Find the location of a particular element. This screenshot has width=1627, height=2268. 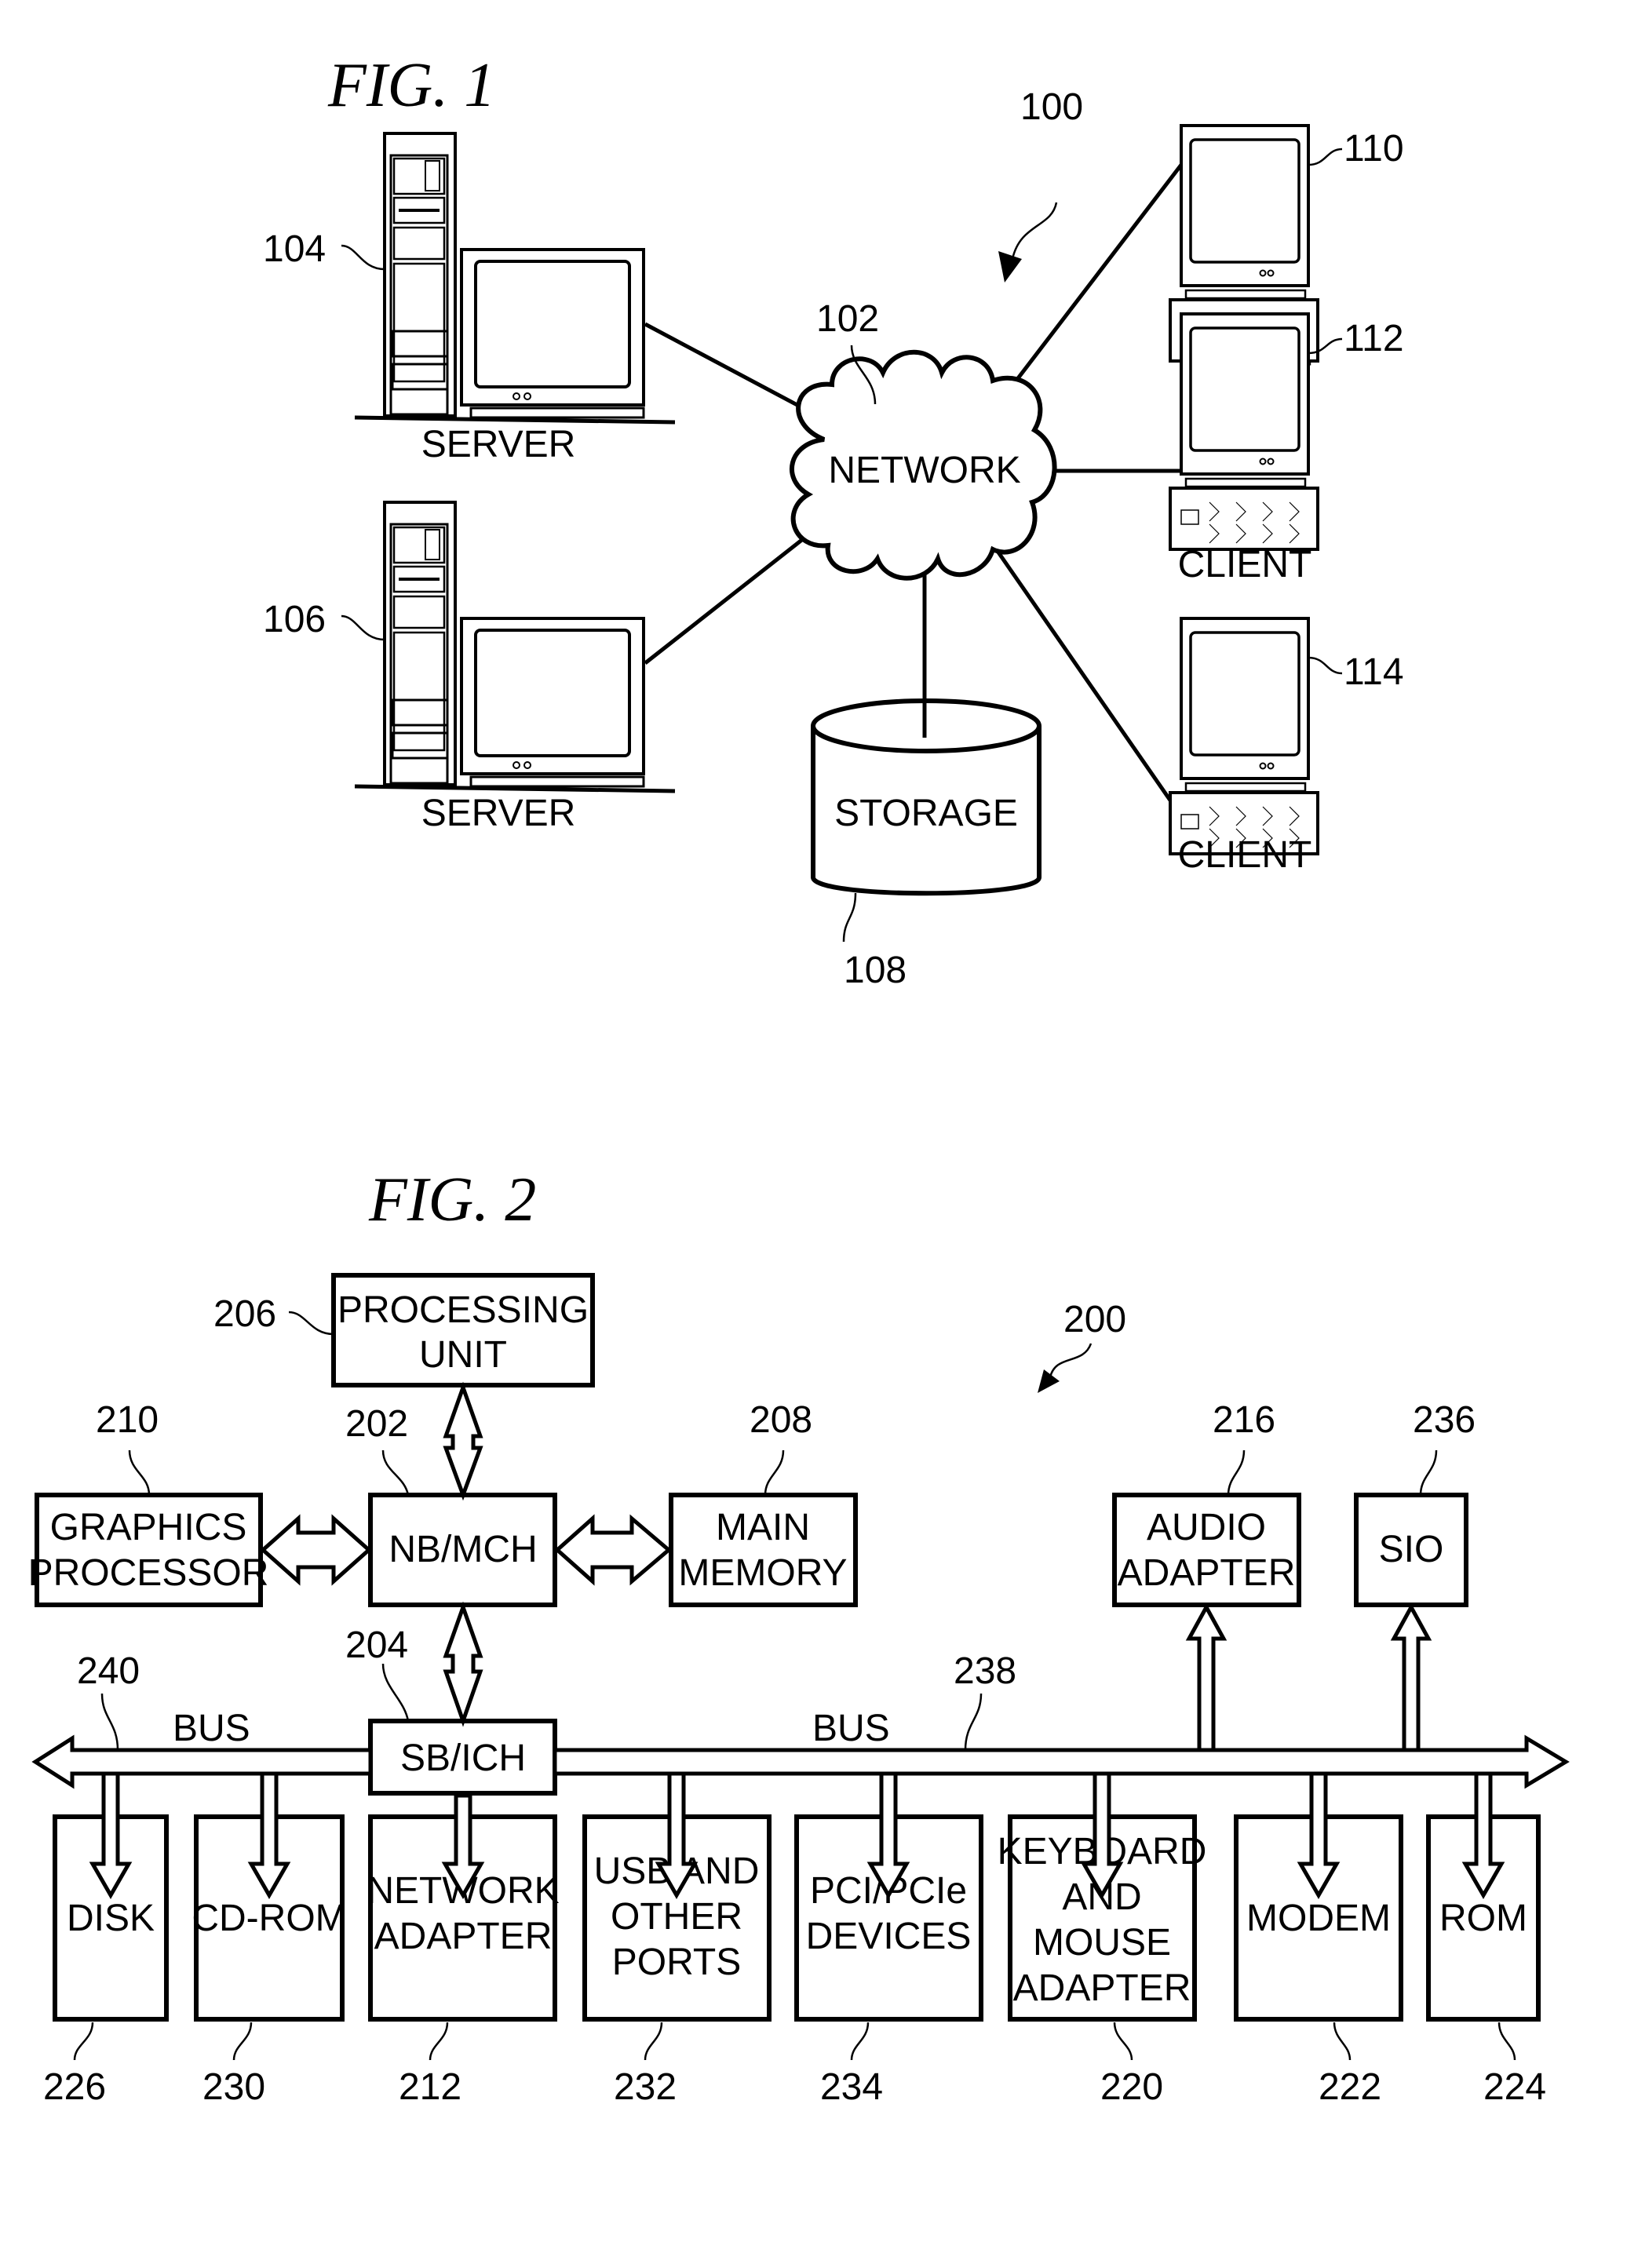

bus-238-label: BUS is located at coordinates (851, 1728).